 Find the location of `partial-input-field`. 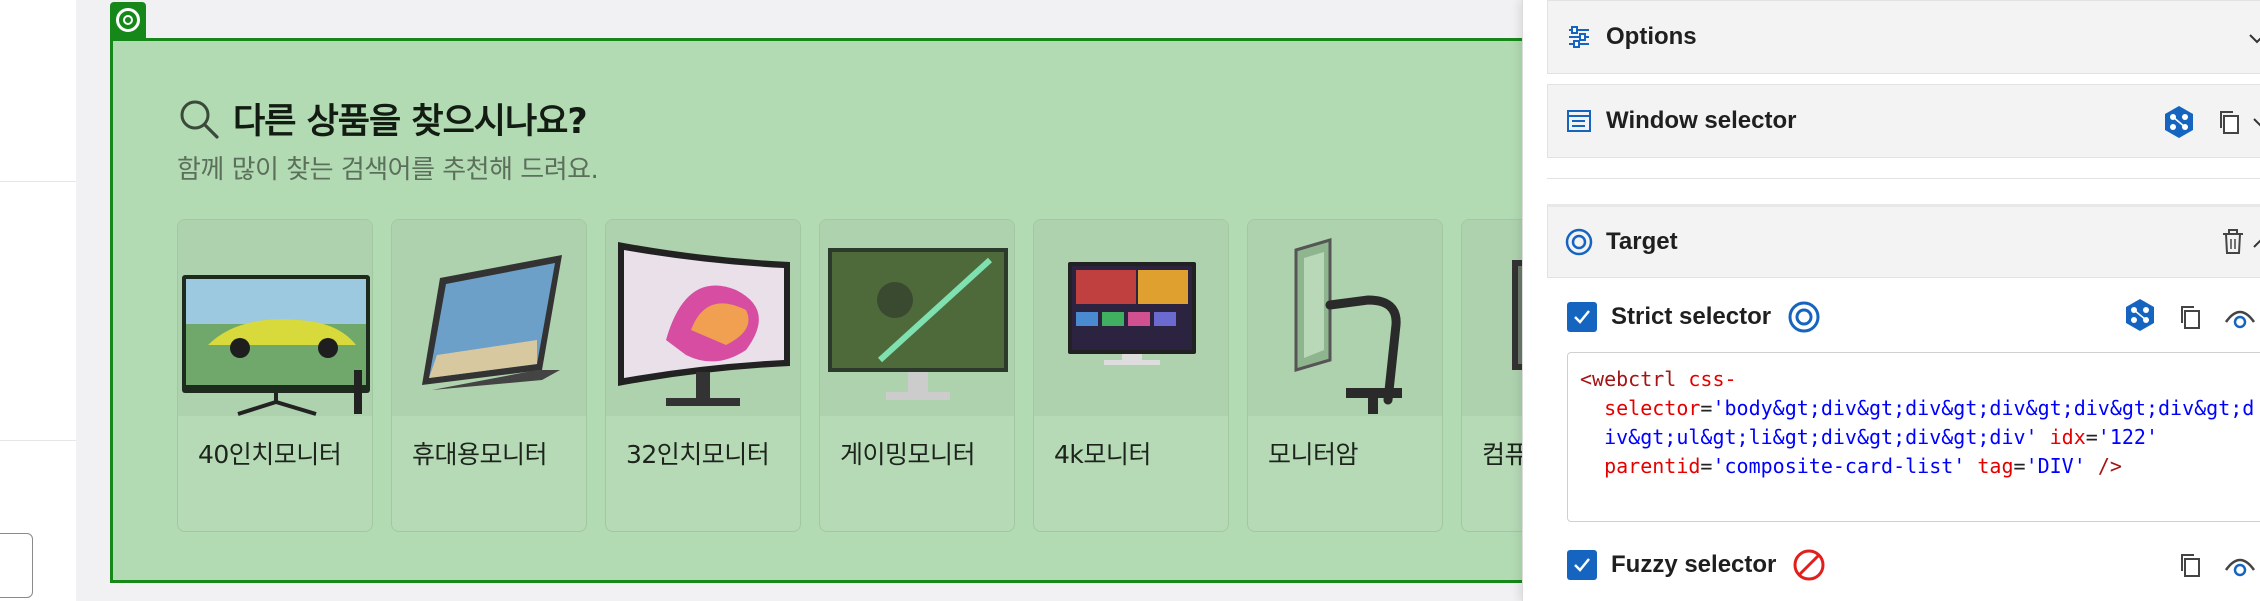

partial-input-field is located at coordinates (16, 565).